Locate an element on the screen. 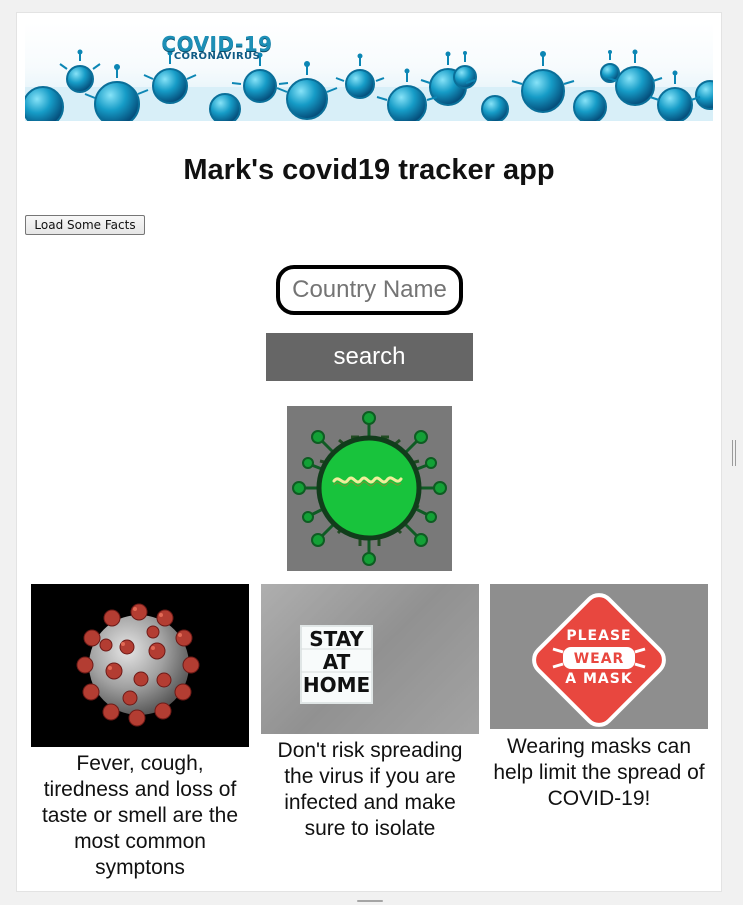  wear-sign-line: WEAR is located at coordinates (599, 659).